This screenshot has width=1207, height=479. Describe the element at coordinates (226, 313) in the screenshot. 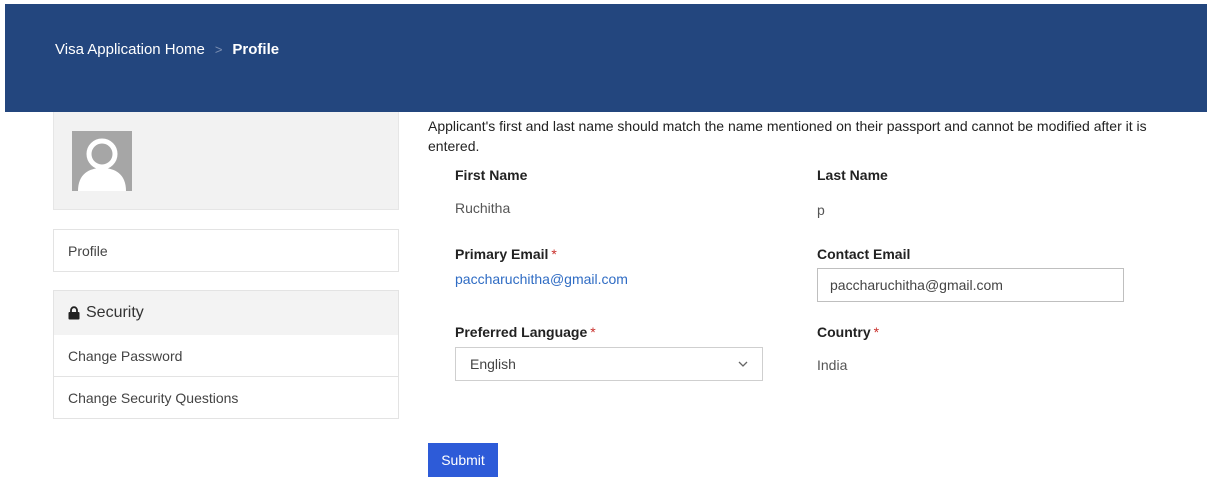

I see `sidebar-security-heading: Security` at that location.